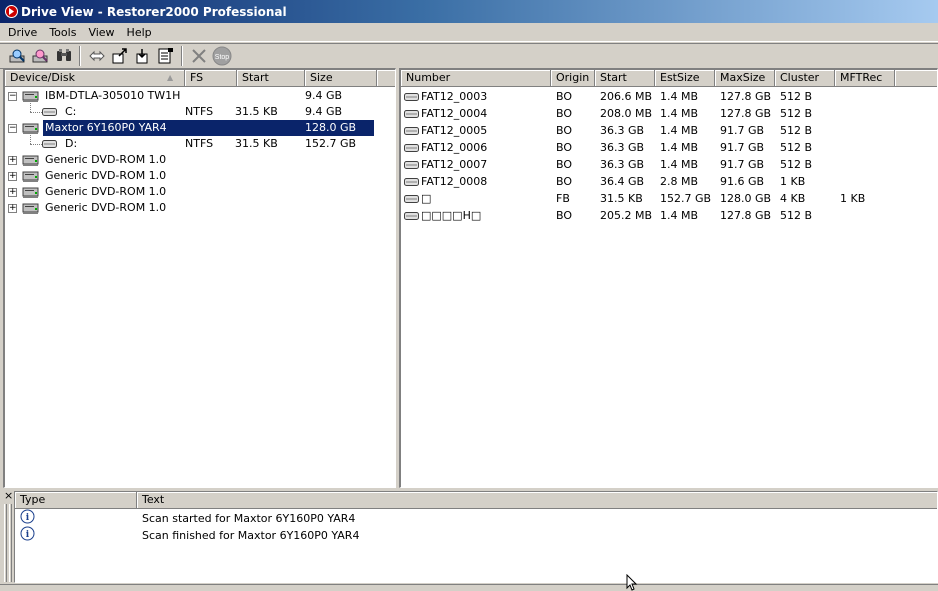 This screenshot has width=938, height=591. Describe the element at coordinates (632, 582) in the screenshot. I see `mouse-cursor-icon` at that location.